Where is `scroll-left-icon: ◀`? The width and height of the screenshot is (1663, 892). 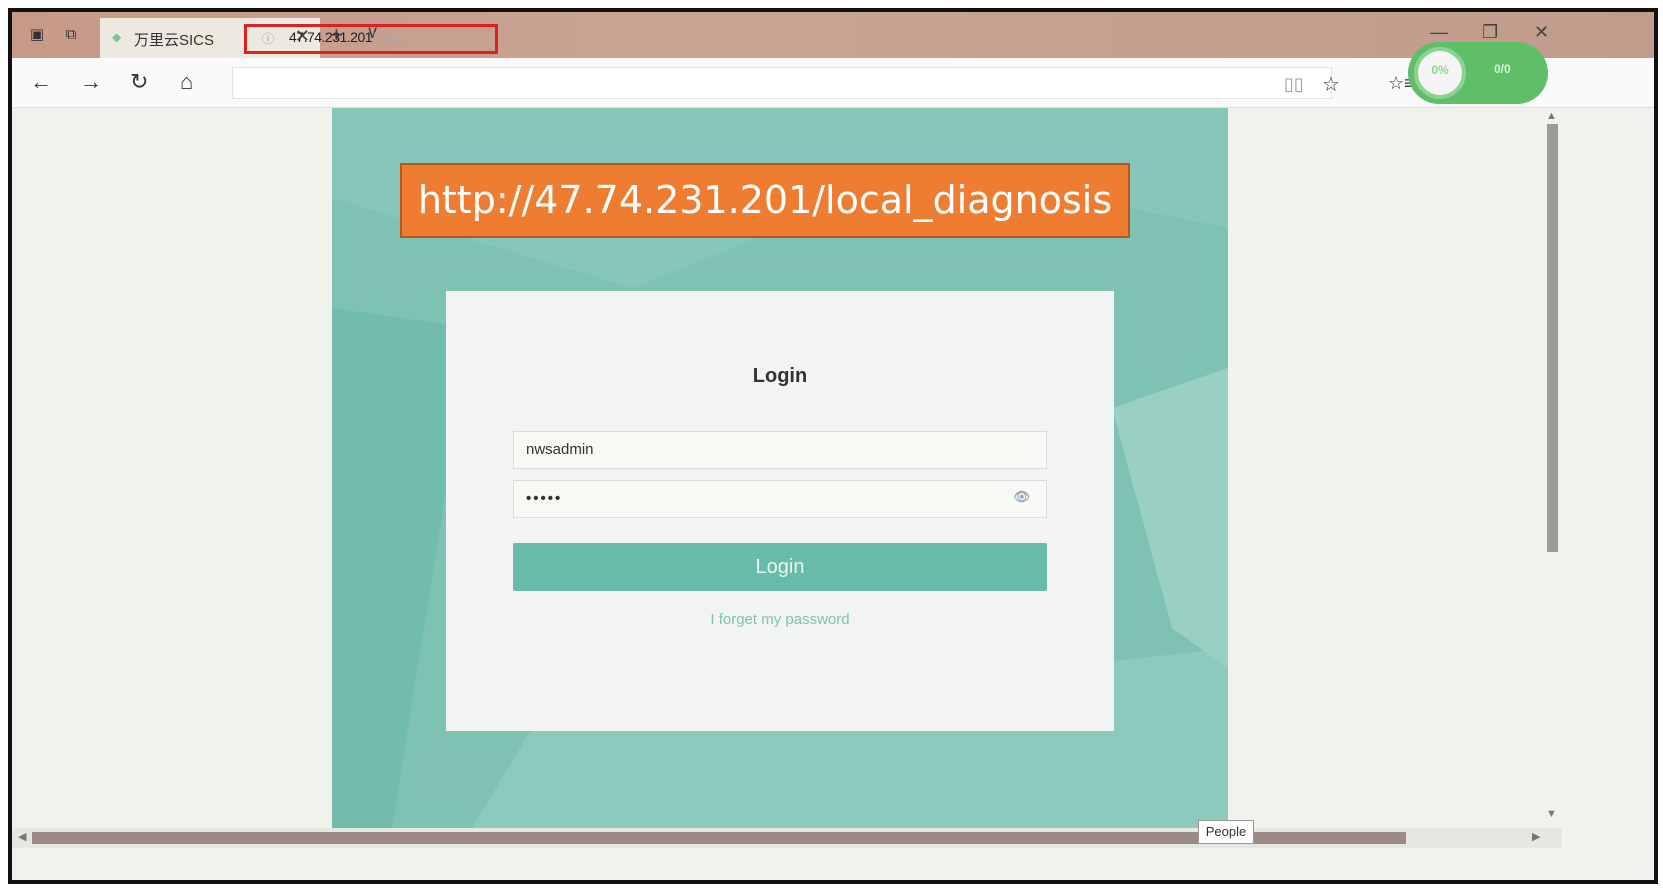
scroll-left-icon: ◀ is located at coordinates (22, 836).